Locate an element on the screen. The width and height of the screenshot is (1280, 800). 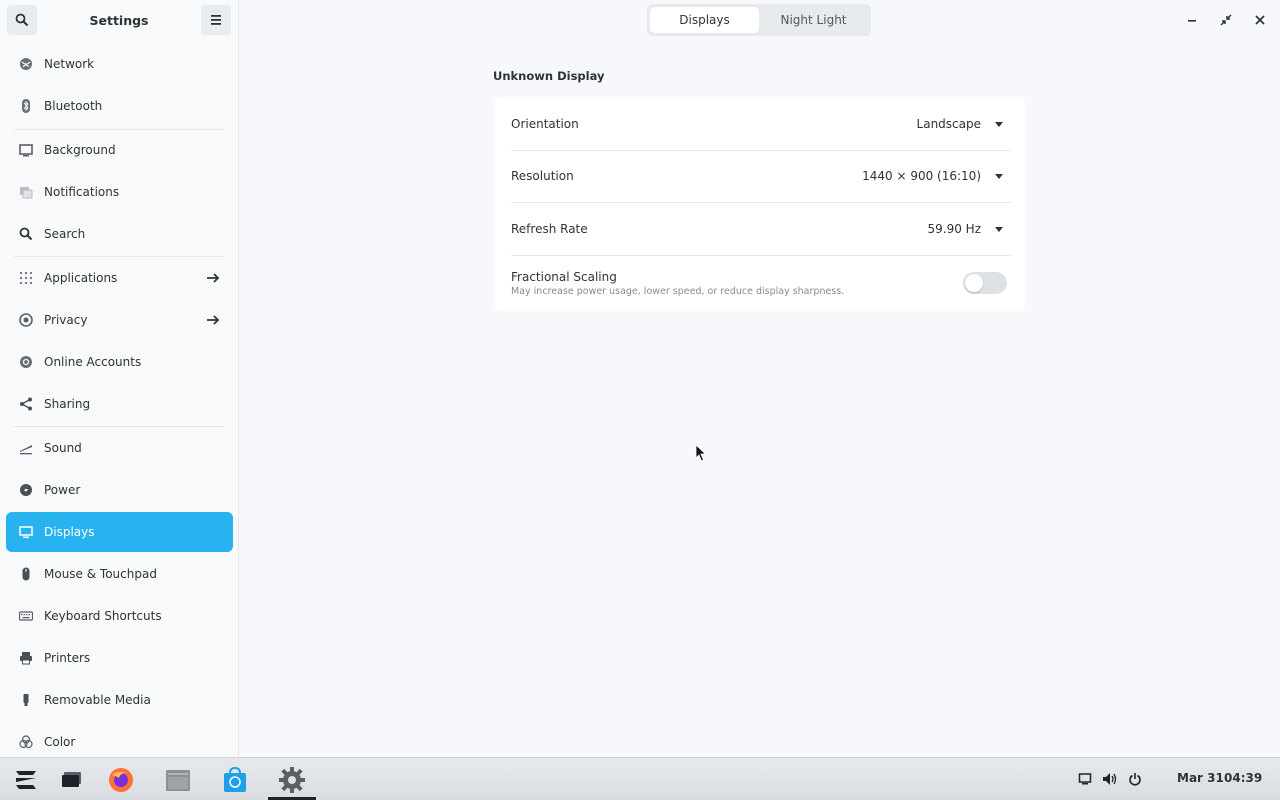
sidebar-item-online-accounts: Online Accounts is located at coordinates (119, 362).